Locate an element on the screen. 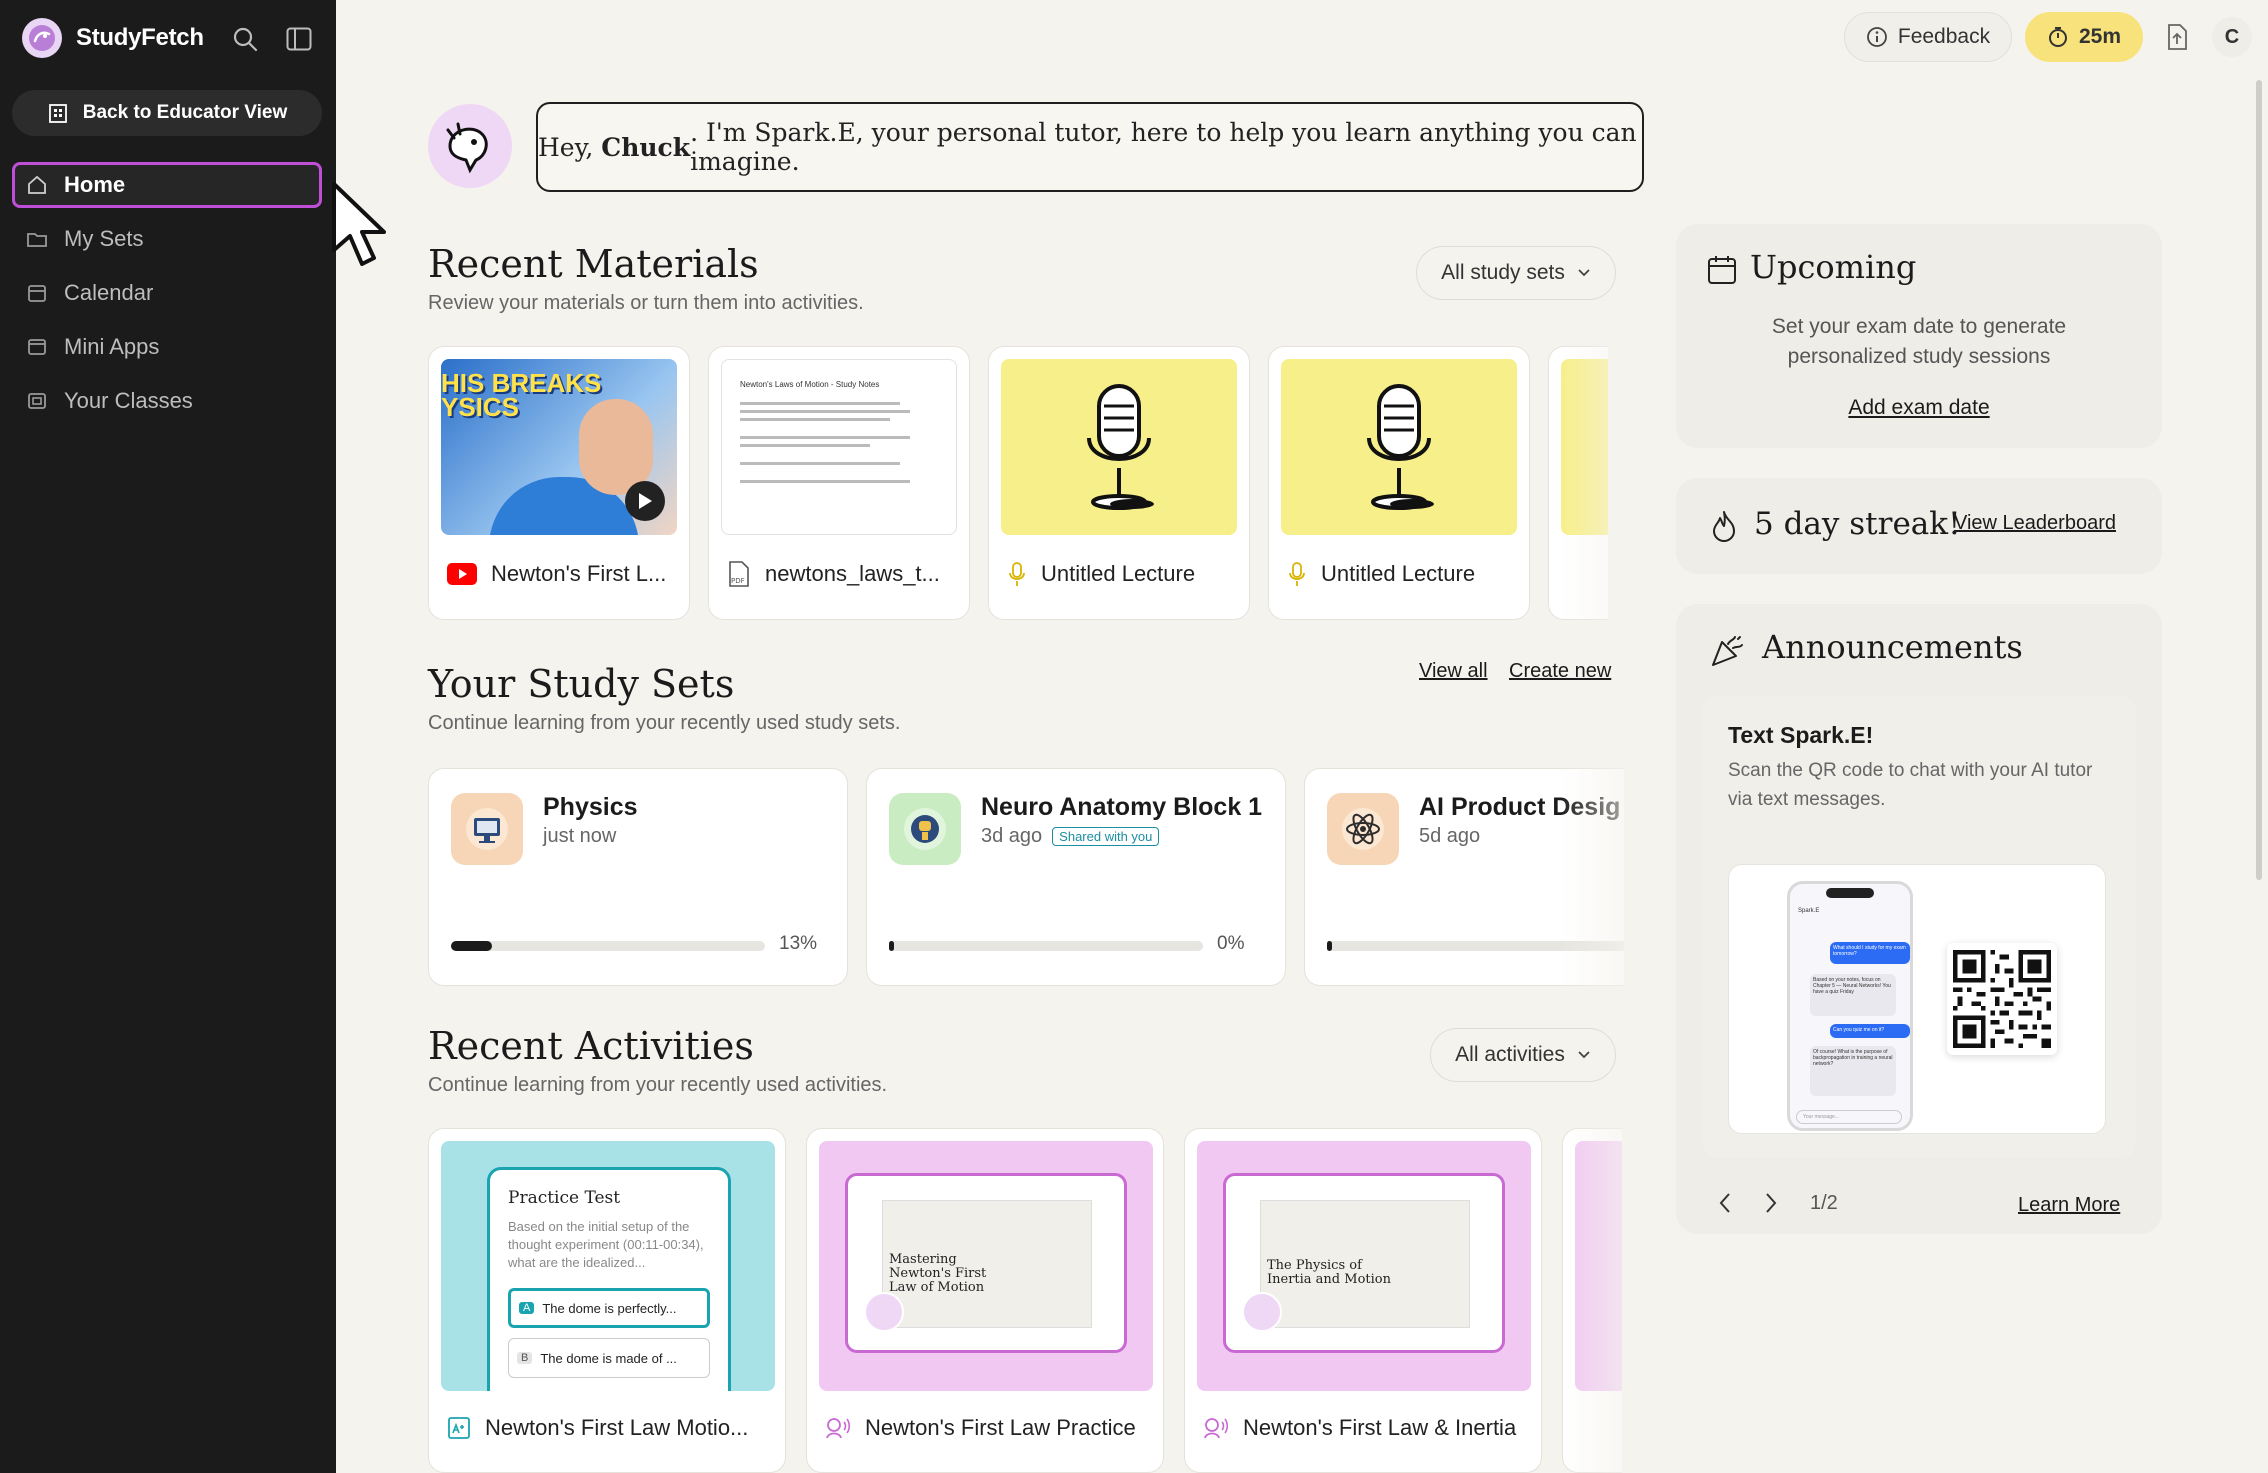 The width and height of the screenshot is (2268, 1473). shared-badge: Shared with you is located at coordinates (1106, 836).